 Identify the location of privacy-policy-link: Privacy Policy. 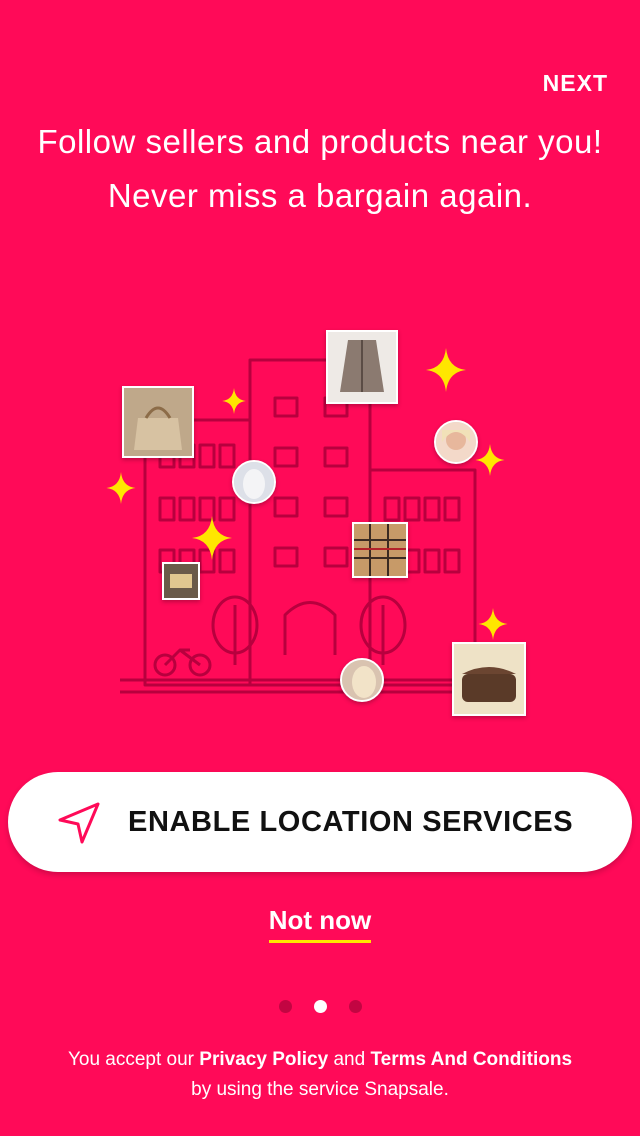
(263, 1059).